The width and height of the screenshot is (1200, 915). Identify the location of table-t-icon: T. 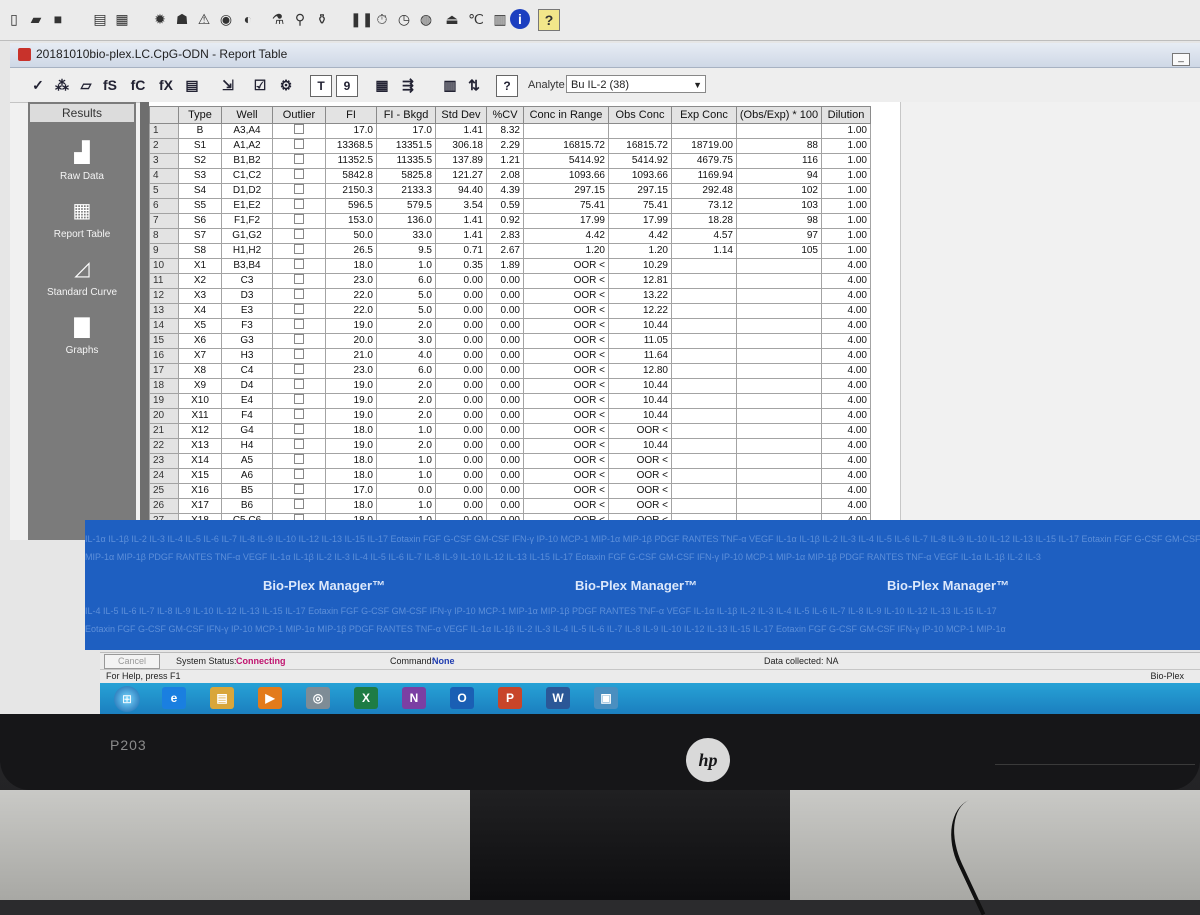
(321, 86).